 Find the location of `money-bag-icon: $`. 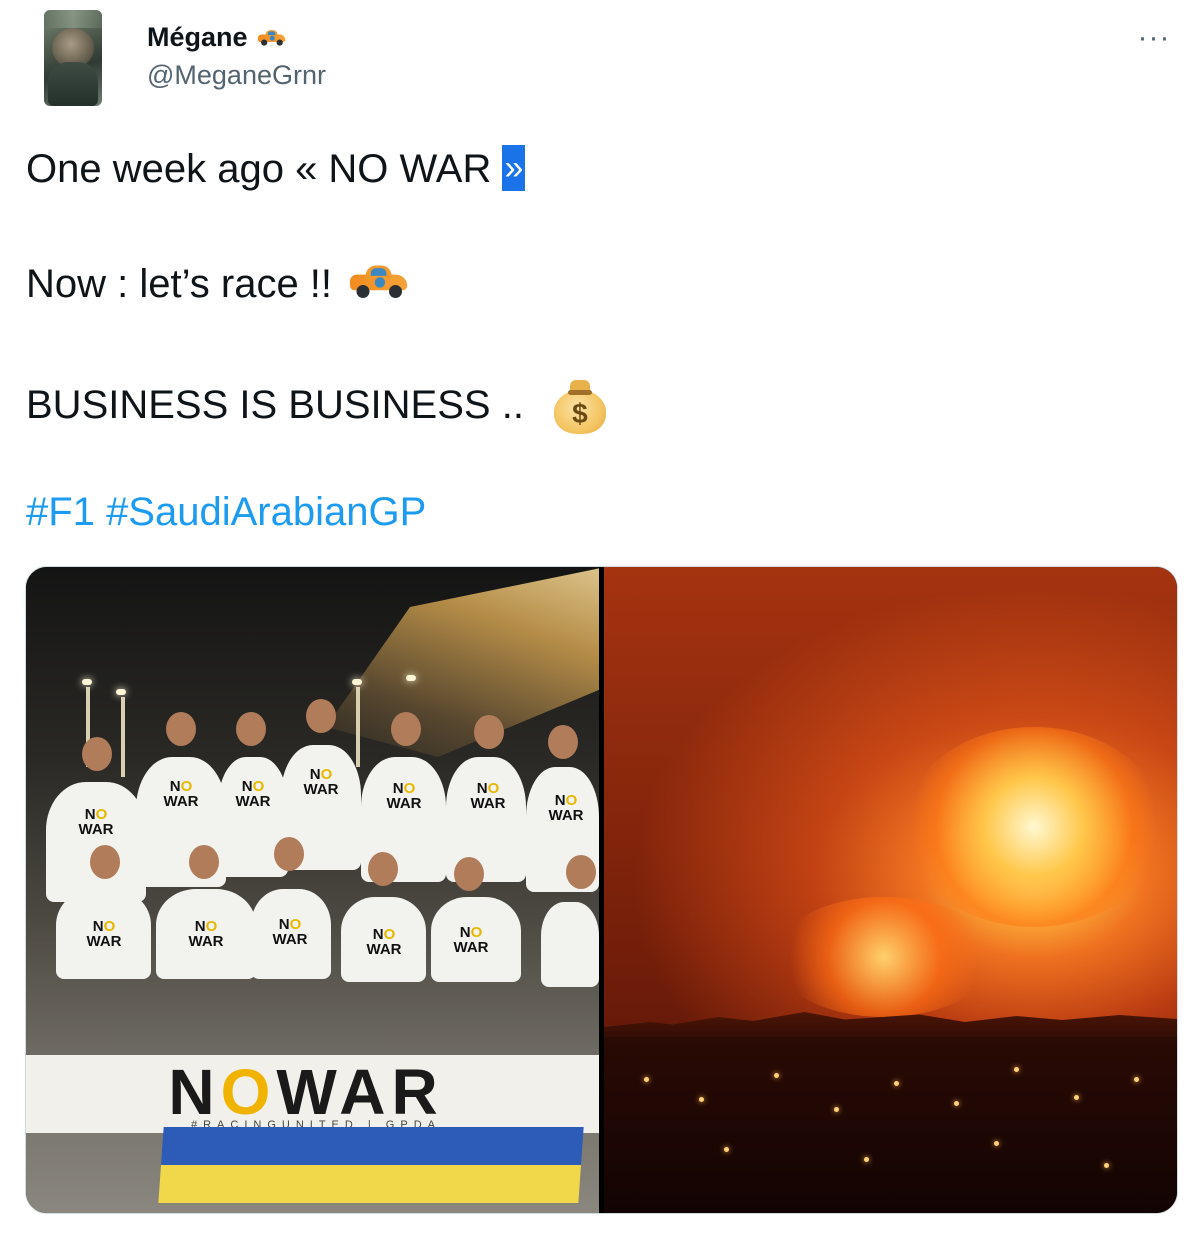

money-bag-icon: $ is located at coordinates (579, 405).